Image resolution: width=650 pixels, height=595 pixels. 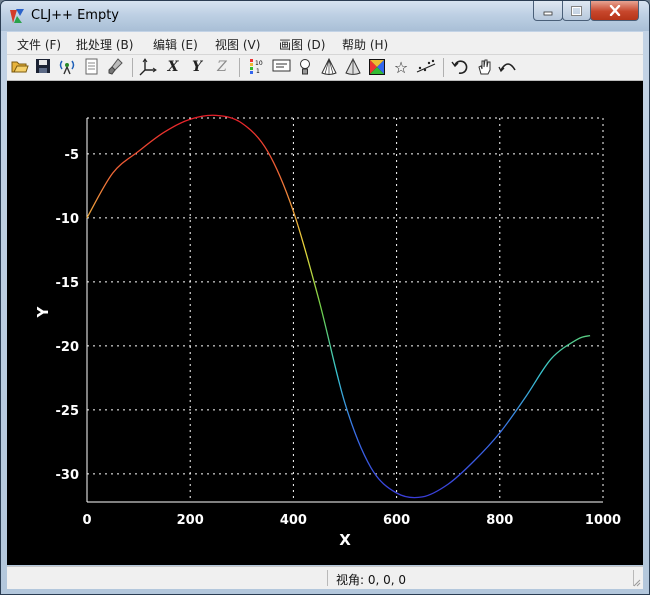 What do you see at coordinates (305, 67) in the screenshot?
I see `light-bulb-icon` at bounding box center [305, 67].